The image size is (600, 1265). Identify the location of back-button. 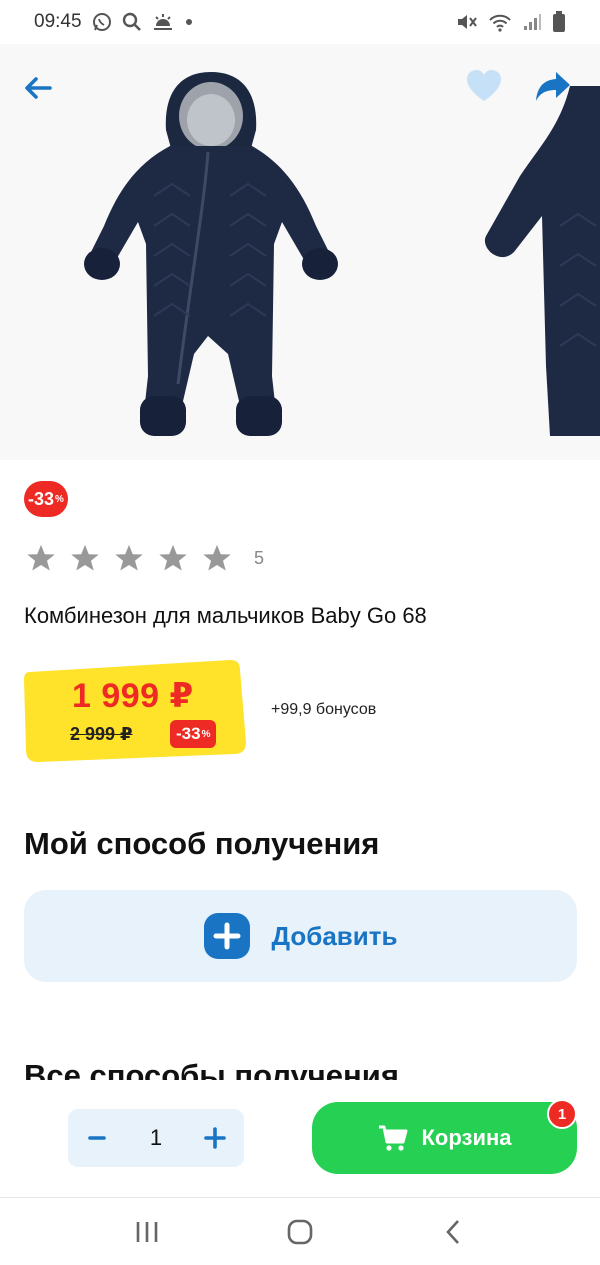
(38, 88).